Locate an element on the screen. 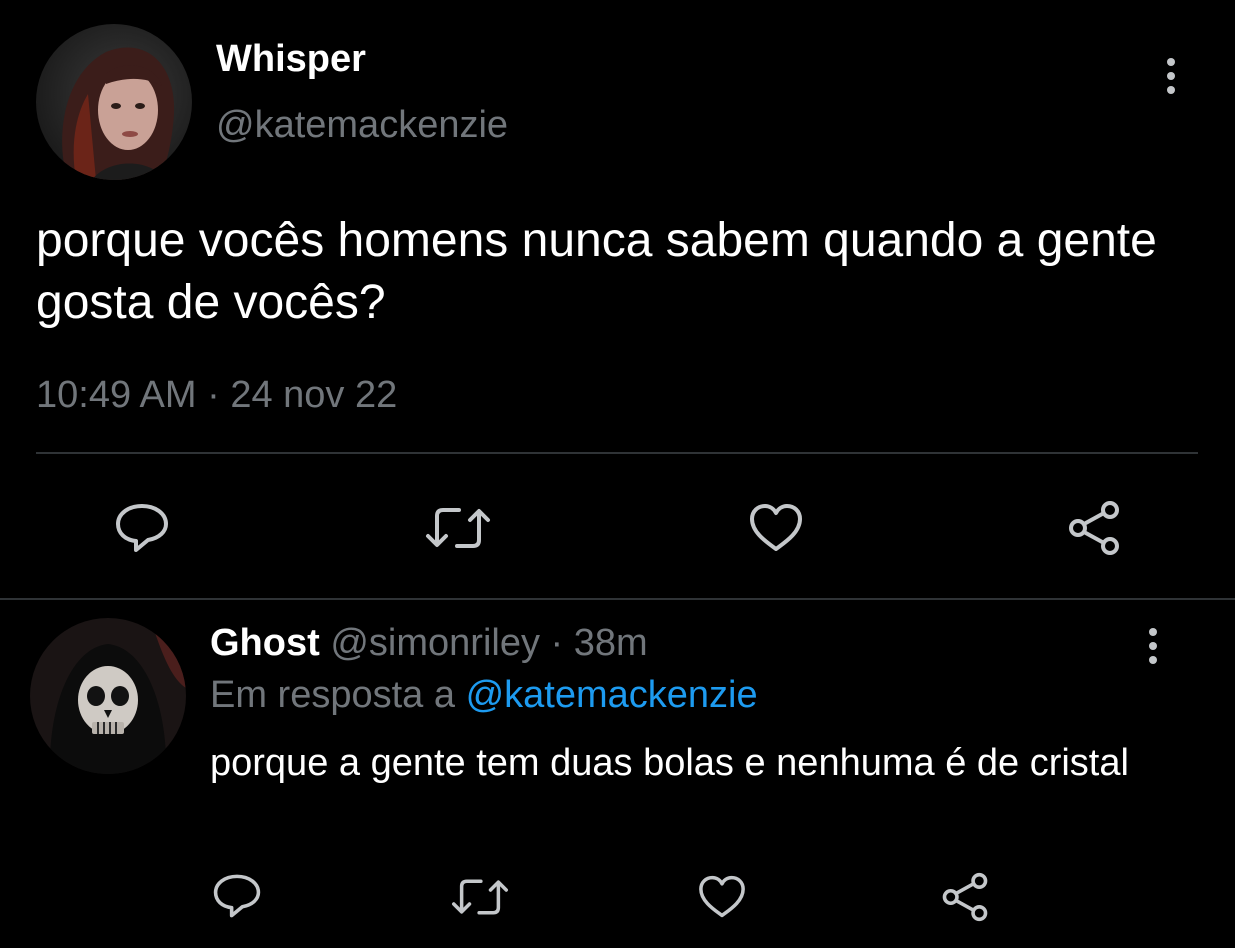  reply-like-button is located at coordinates (722, 897).